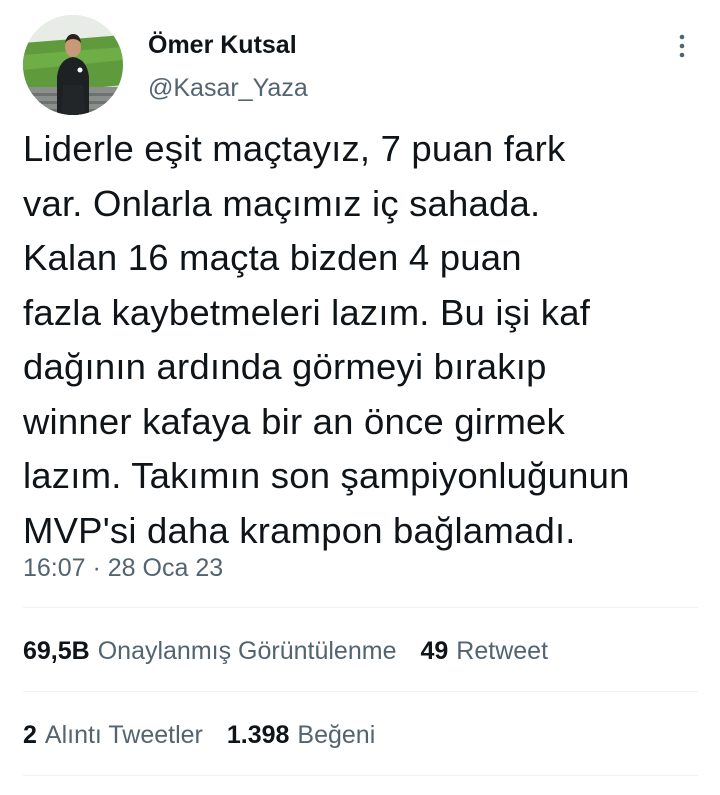 This screenshot has height=795, width=720. What do you see at coordinates (247, 651) in the screenshot?
I see `views-label: Onaylanmış Görüntülenme` at bounding box center [247, 651].